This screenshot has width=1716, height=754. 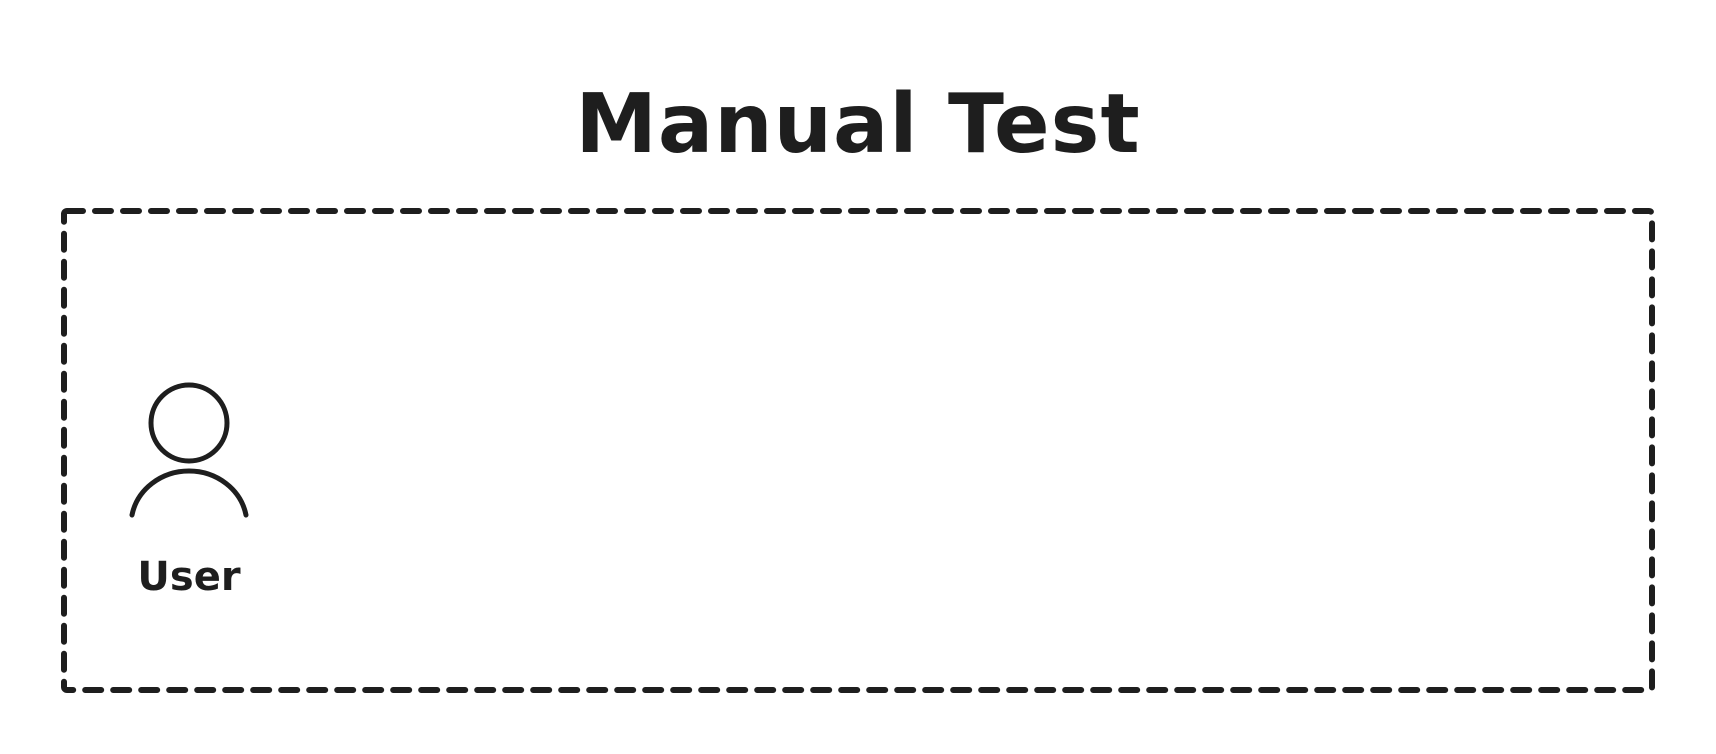 I want to click on user-icon, so click(x=189, y=450).